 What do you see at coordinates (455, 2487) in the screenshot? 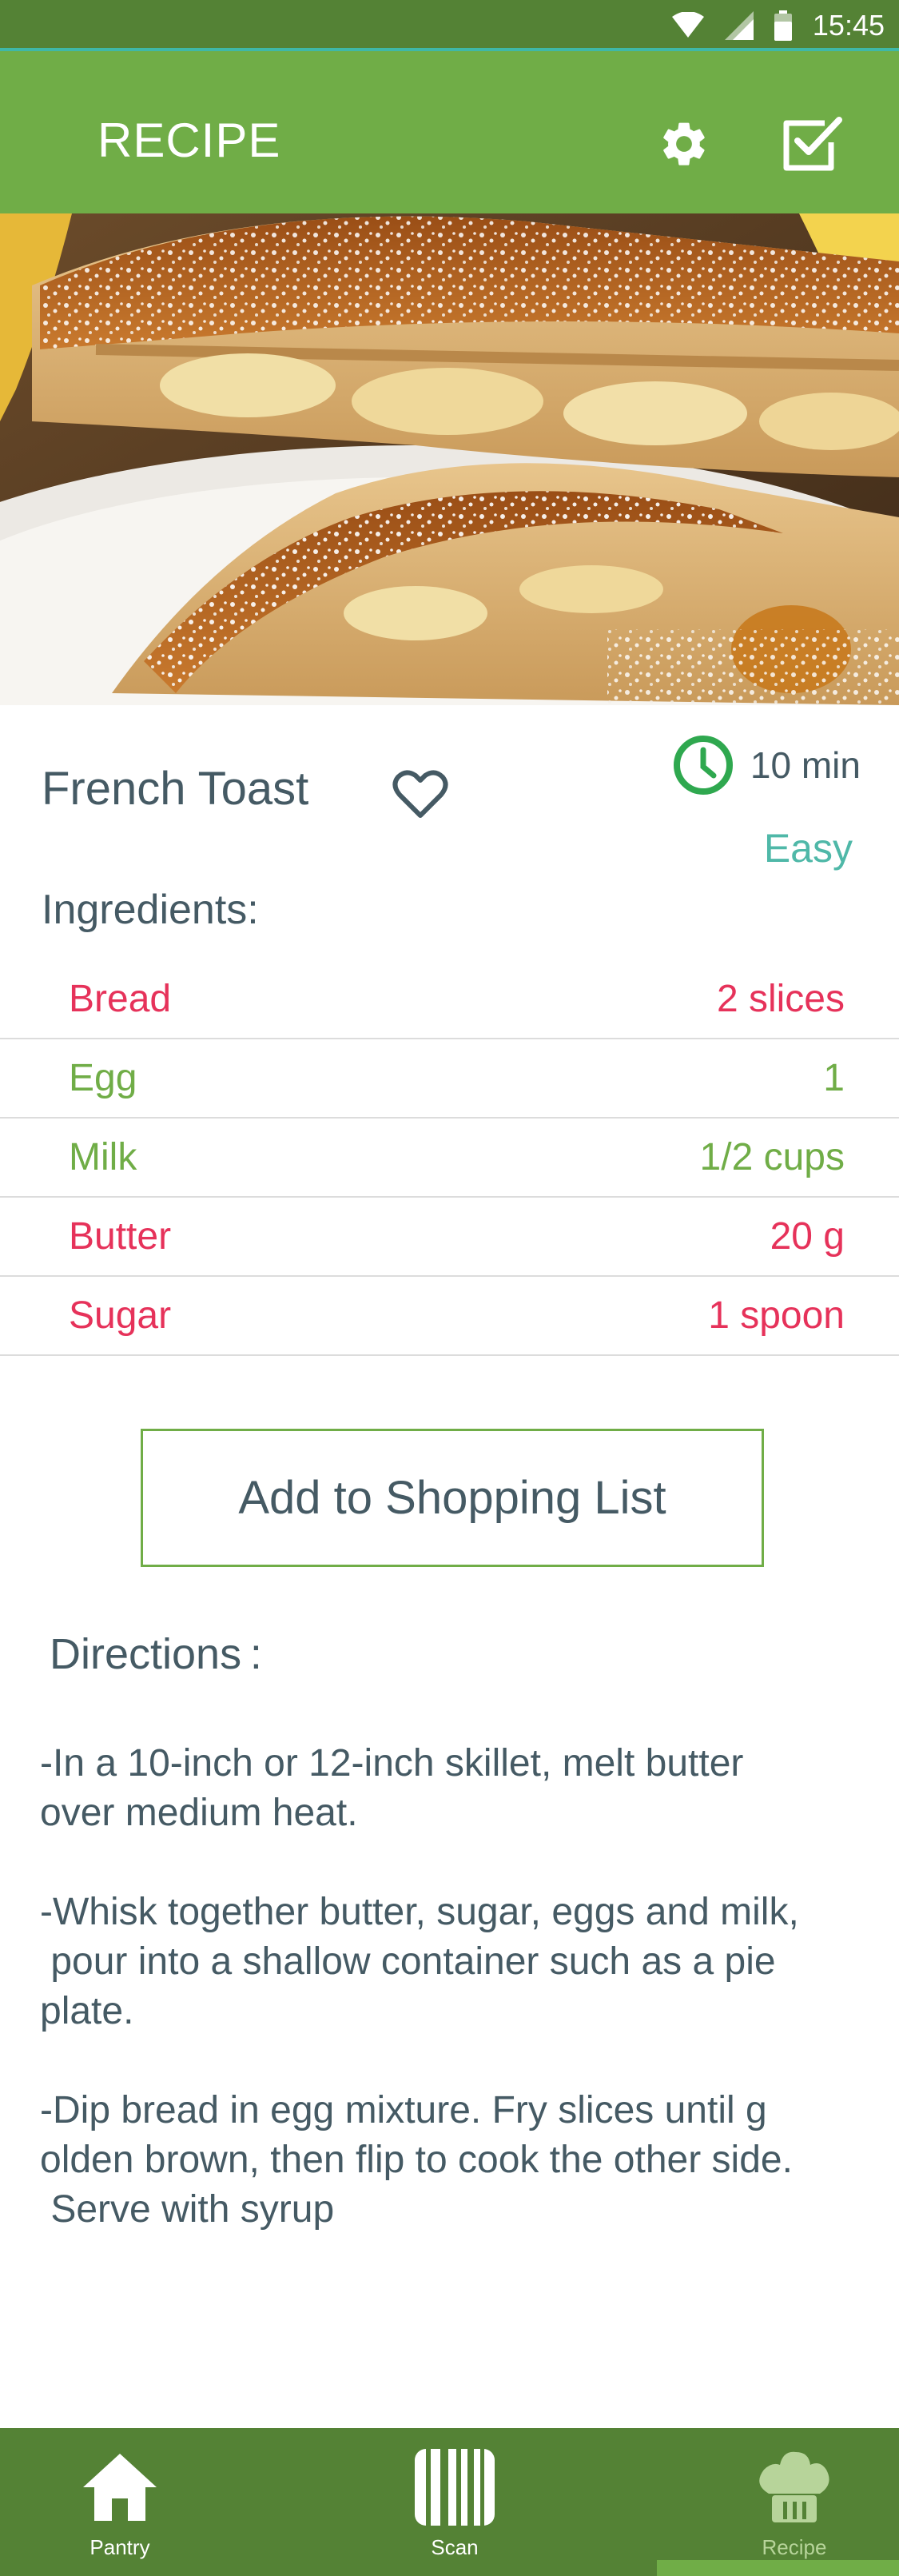
I see `barcode-icon` at bounding box center [455, 2487].